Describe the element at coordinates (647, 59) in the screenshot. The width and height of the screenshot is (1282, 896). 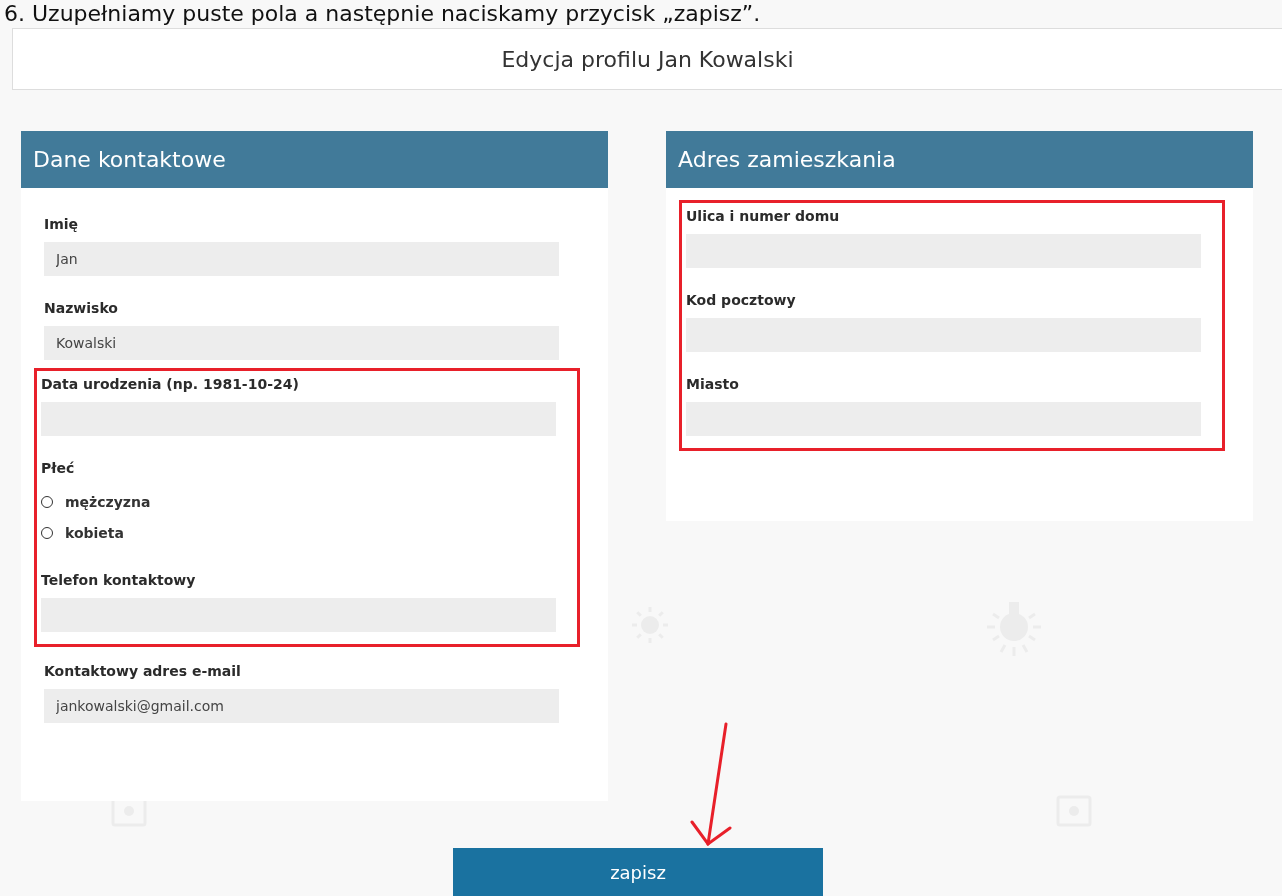
I see `page-title: Edycja profilu Jan Kowalski` at that location.